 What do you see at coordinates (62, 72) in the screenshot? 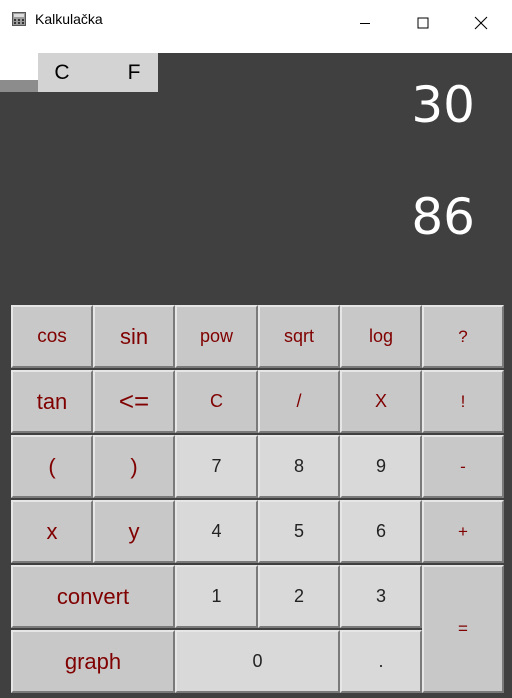
I see `tab-celsius: C` at bounding box center [62, 72].